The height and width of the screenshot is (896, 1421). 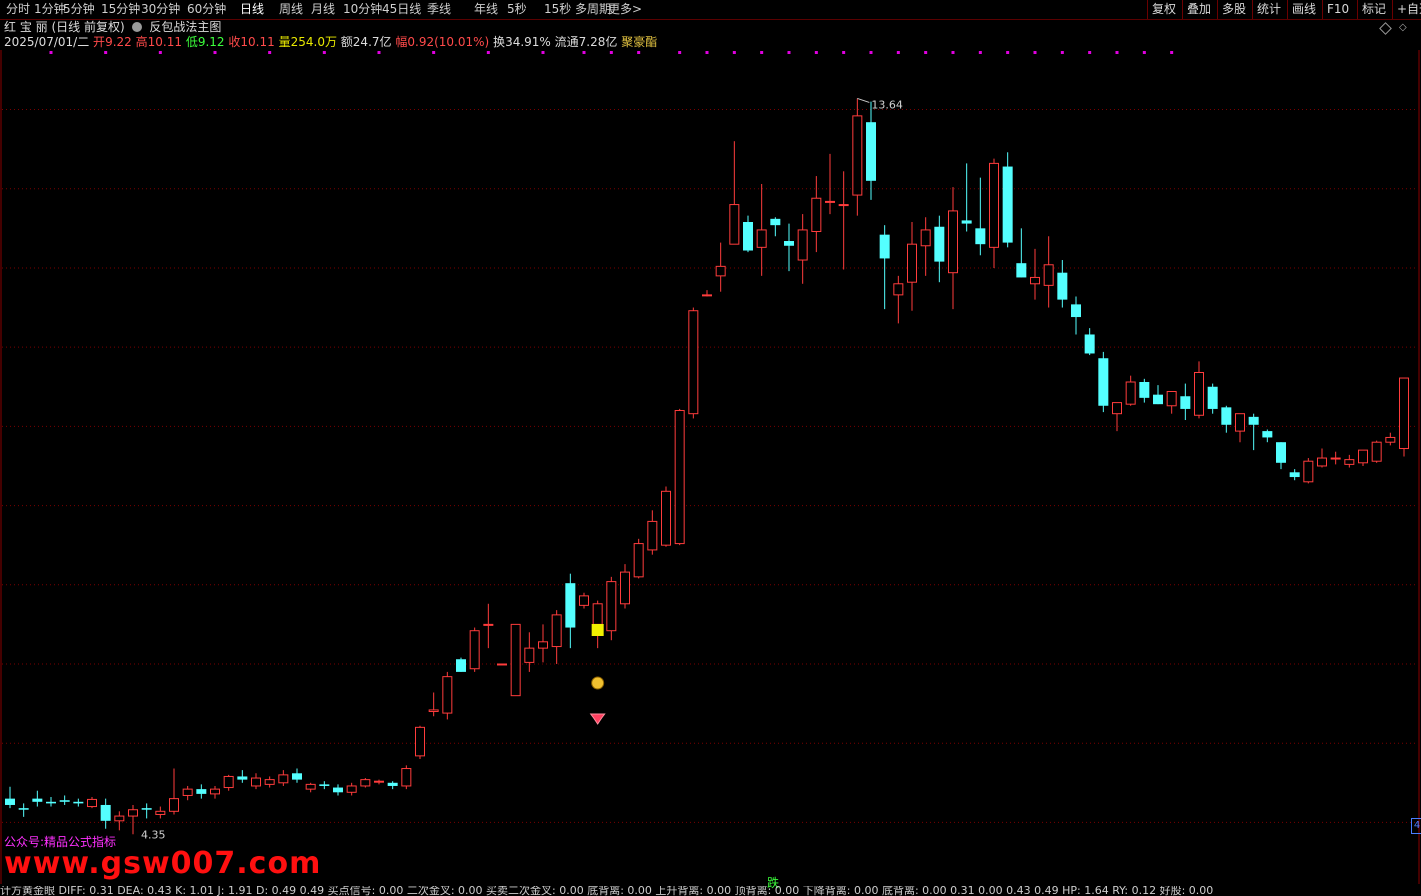 What do you see at coordinates (557, 9) in the screenshot?
I see `period-tab-14: 15秒` at bounding box center [557, 9].